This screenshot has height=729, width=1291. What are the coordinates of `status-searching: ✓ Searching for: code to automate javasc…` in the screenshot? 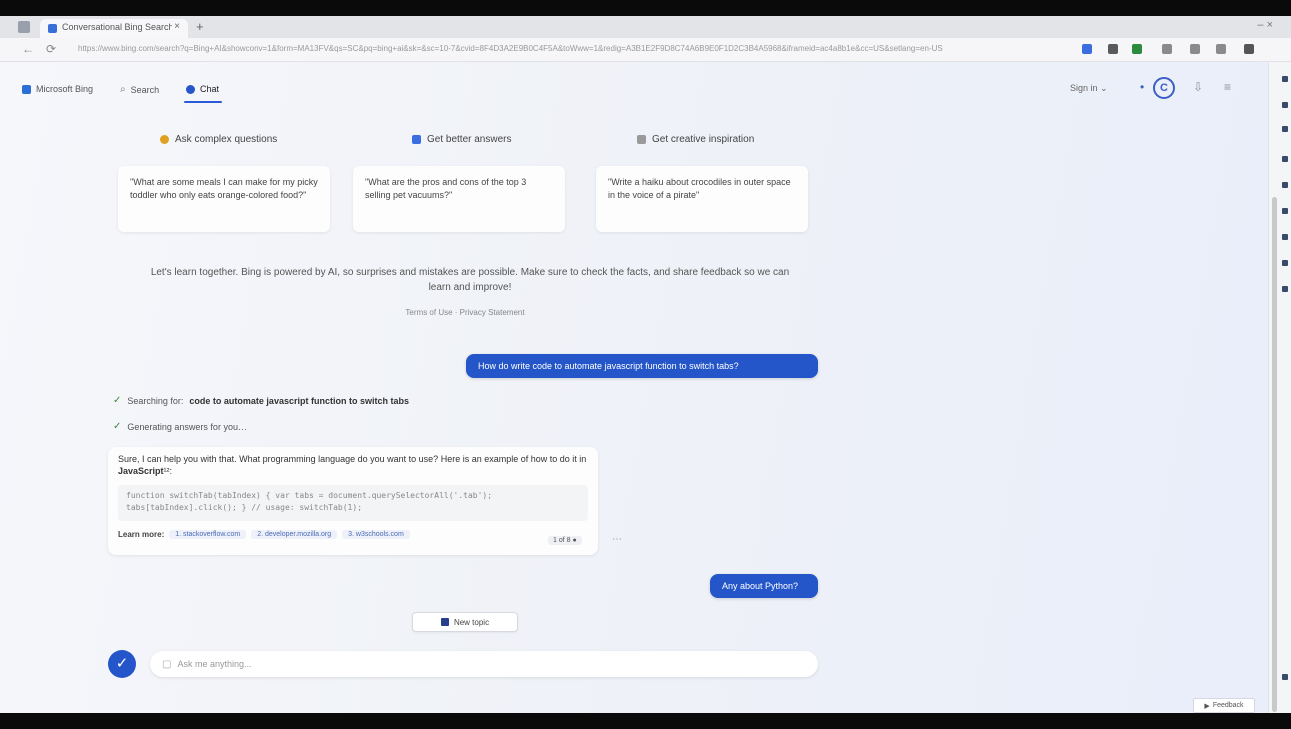 It's located at (261, 400).